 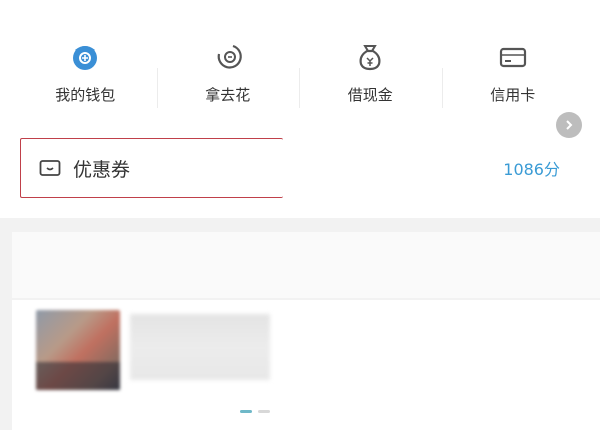 What do you see at coordinates (370, 95) in the screenshot?
I see `quick-action-label: 借现金` at bounding box center [370, 95].